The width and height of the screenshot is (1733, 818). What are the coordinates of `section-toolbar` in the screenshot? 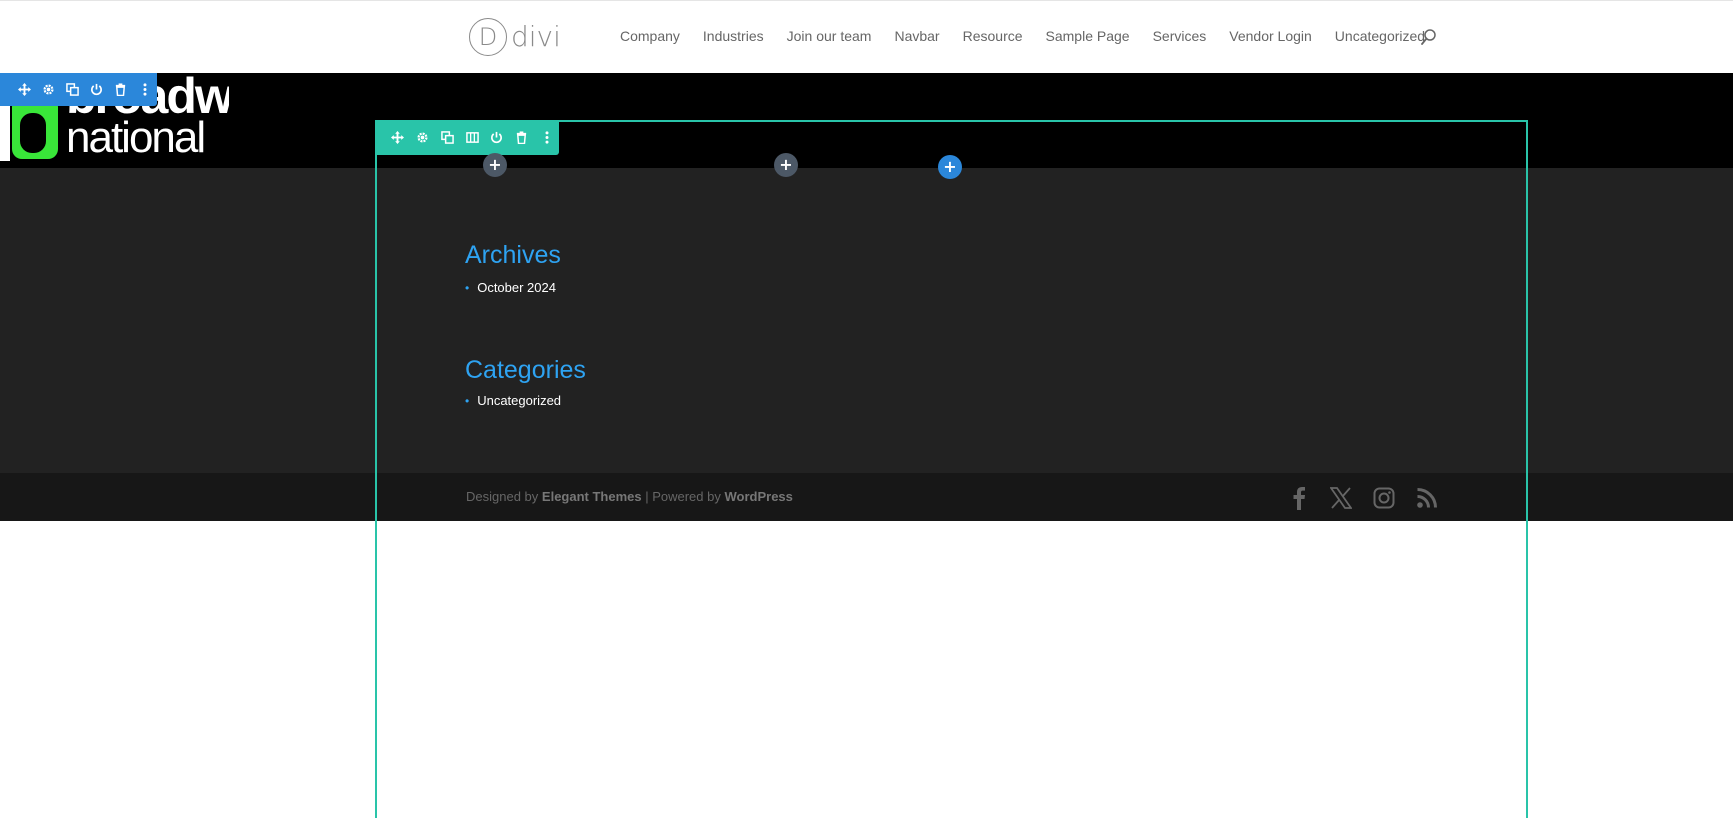 It's located at (78, 89).